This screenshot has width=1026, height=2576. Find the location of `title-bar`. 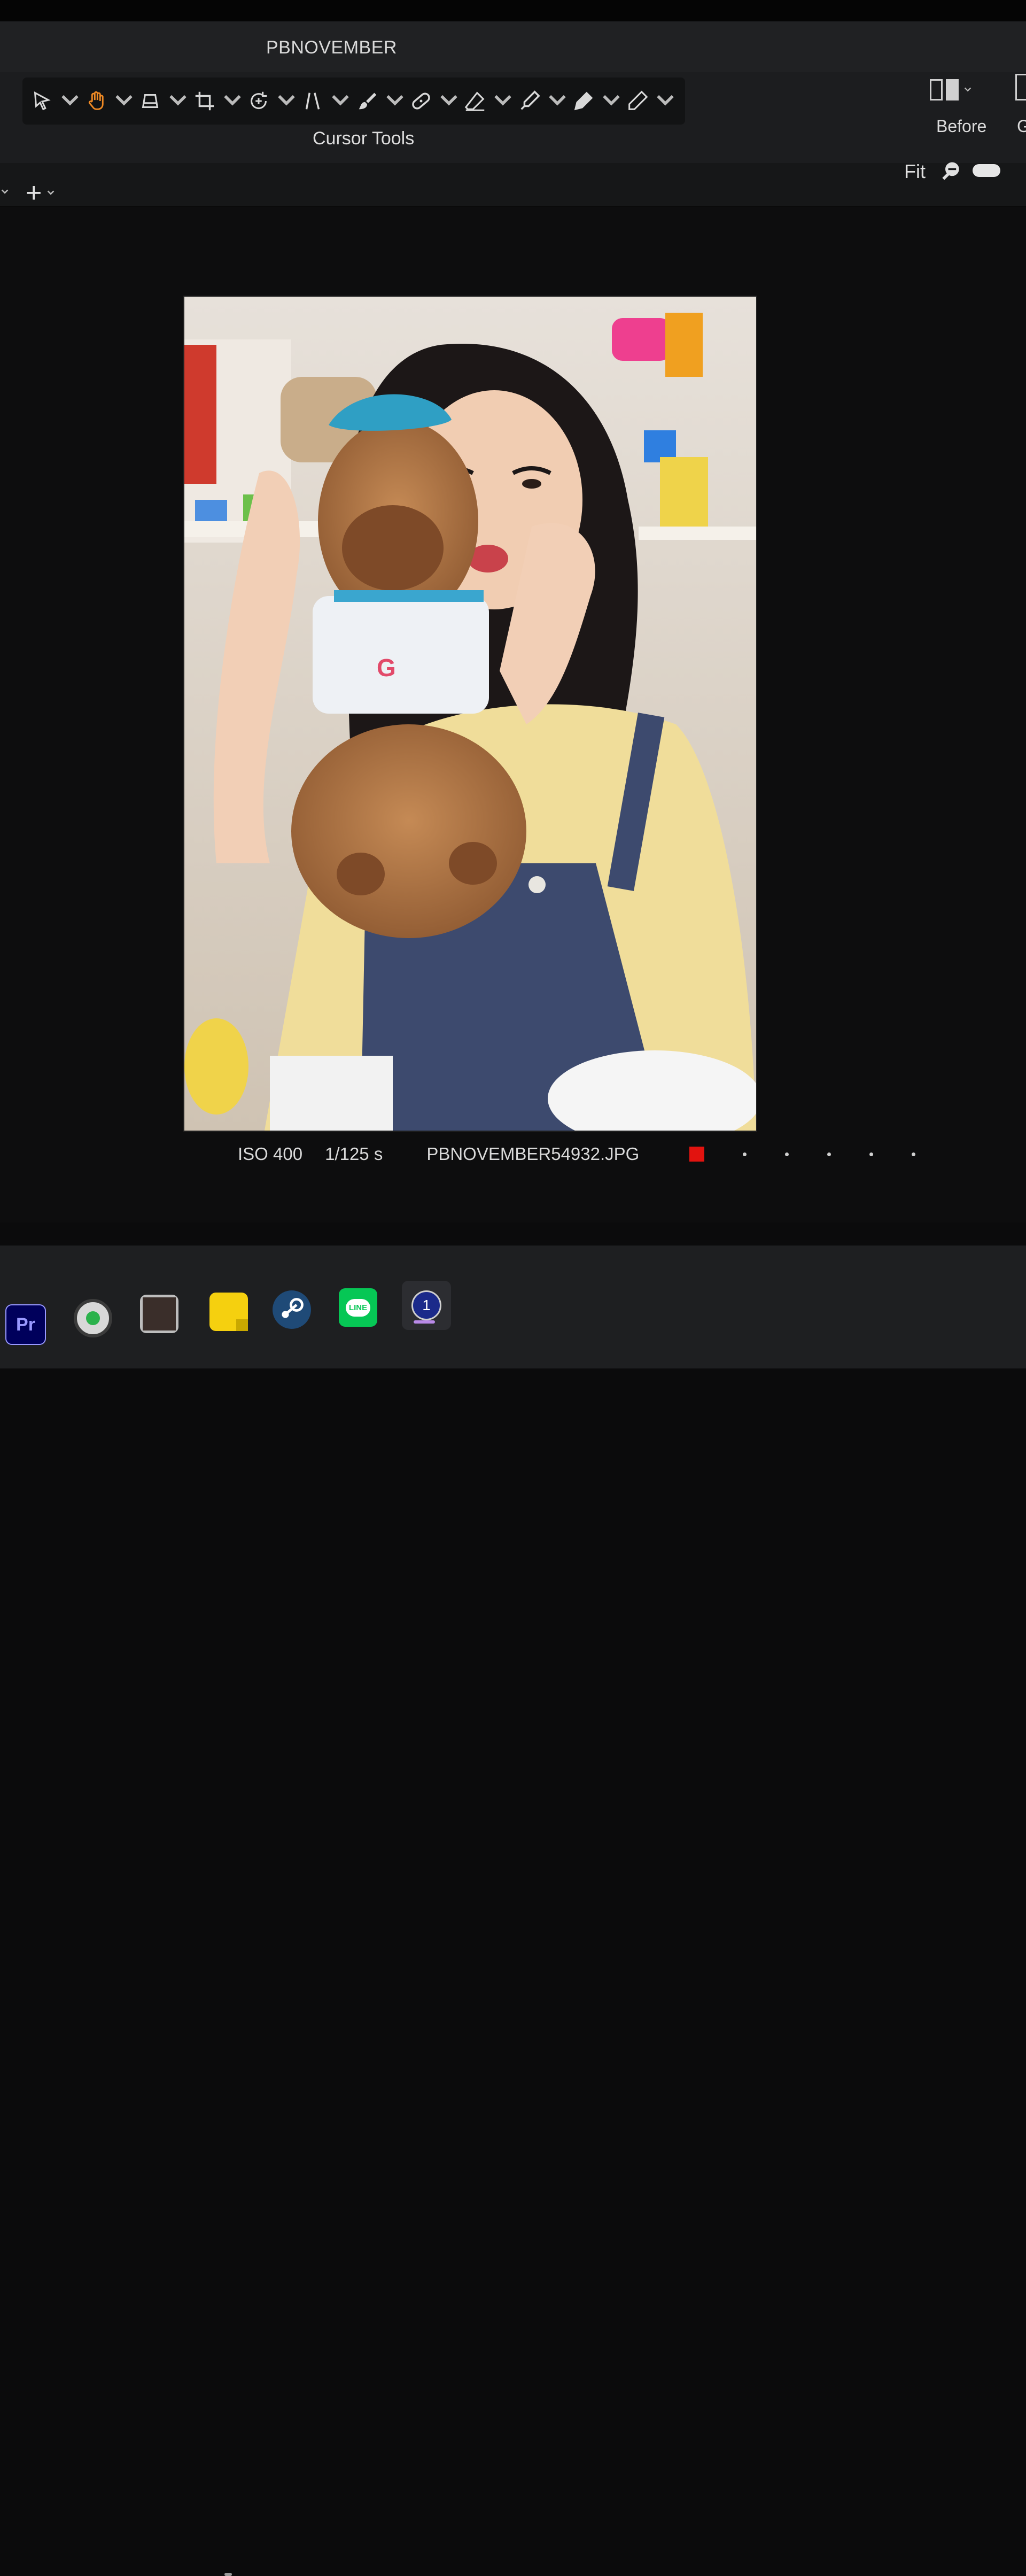

title-bar is located at coordinates (513, 46).